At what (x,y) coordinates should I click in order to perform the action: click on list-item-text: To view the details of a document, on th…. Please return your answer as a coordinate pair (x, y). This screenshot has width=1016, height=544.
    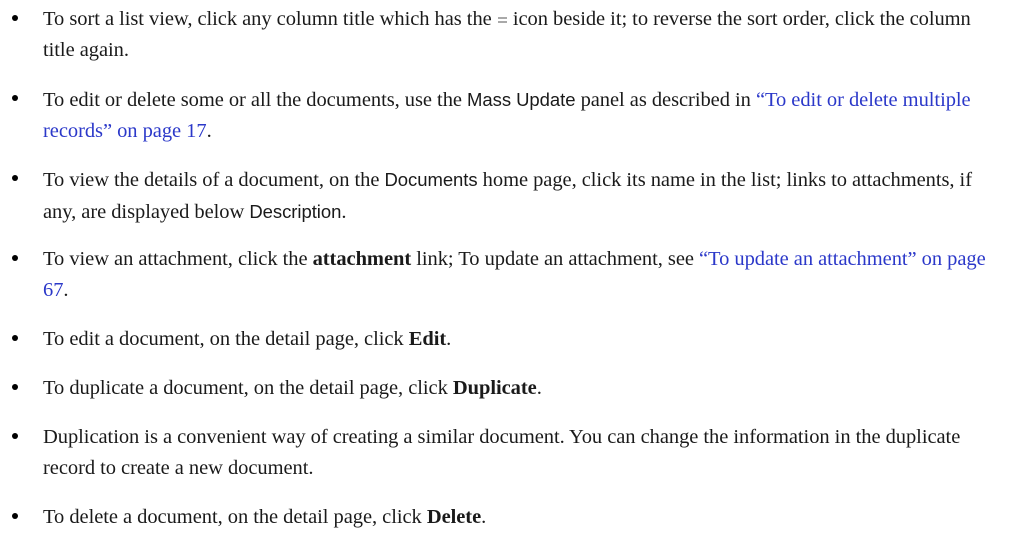
    Looking at the image, I should click on (523, 196).